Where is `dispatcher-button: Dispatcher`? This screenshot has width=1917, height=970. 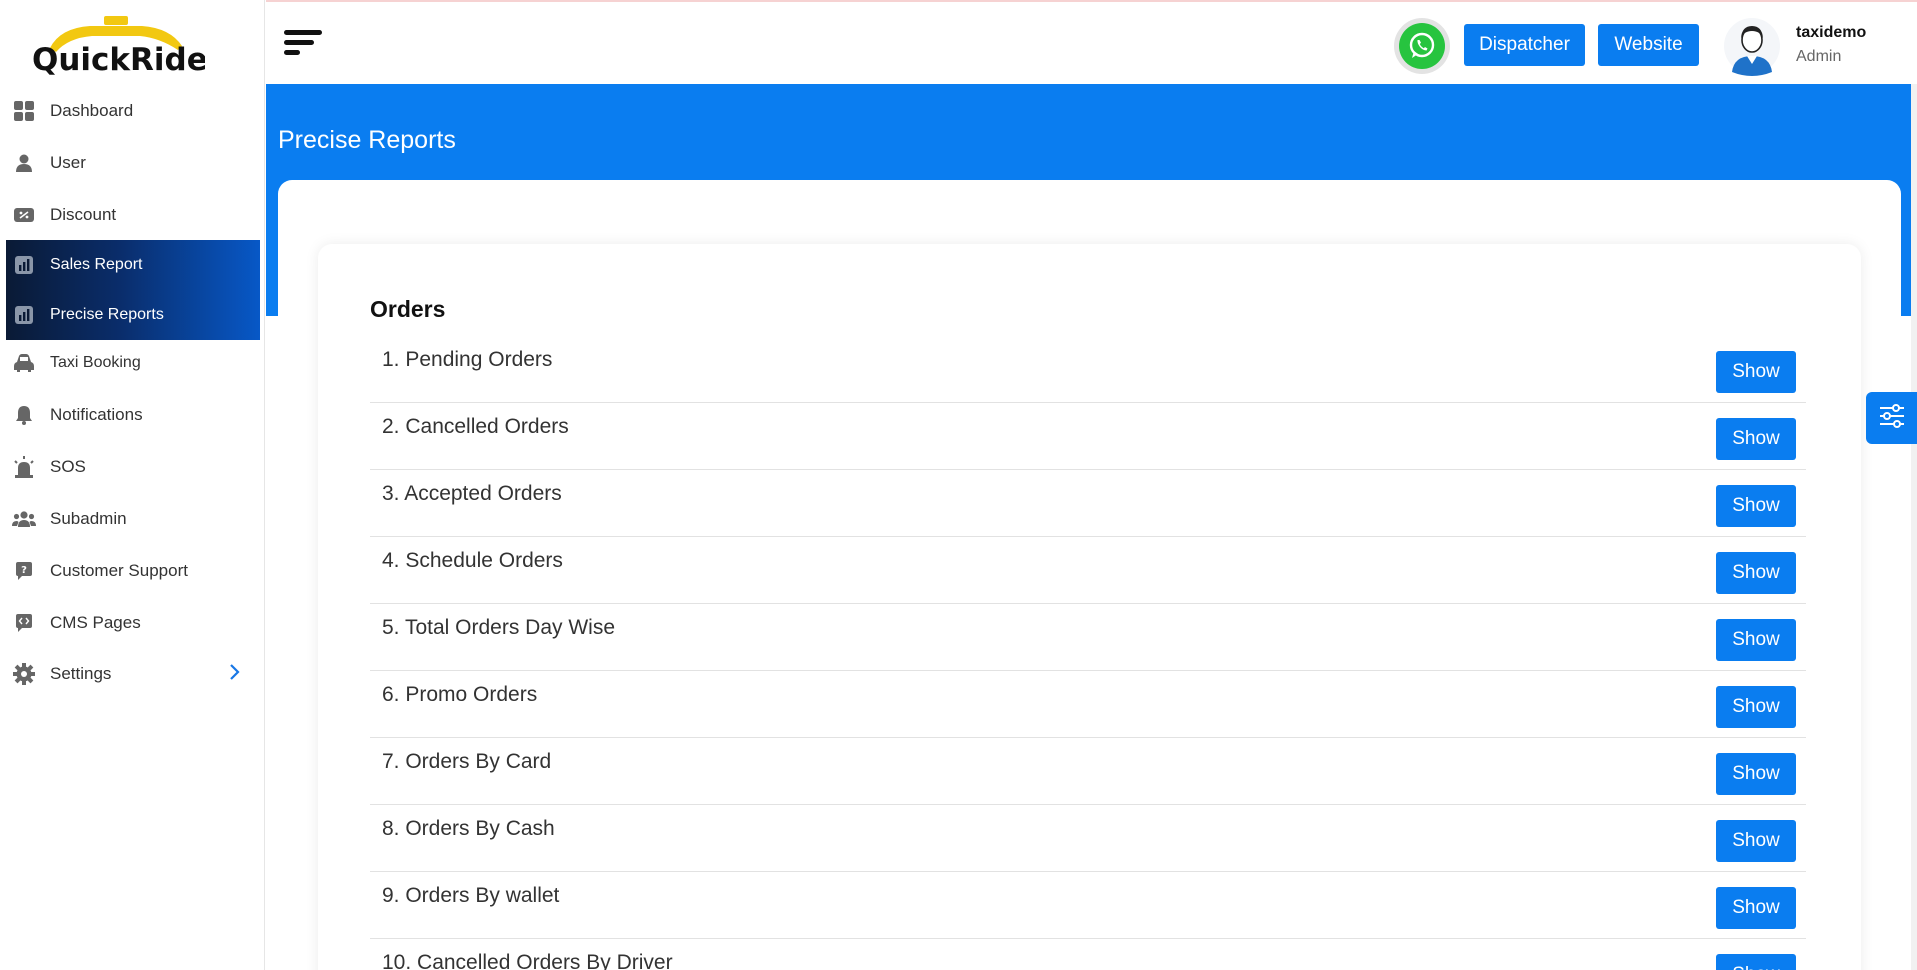
dispatcher-button: Dispatcher is located at coordinates (1524, 45).